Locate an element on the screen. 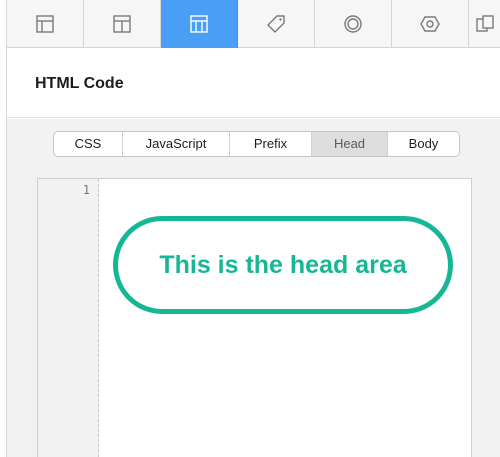 The width and height of the screenshot is (500, 457). callout-text: This is the head area is located at coordinates (283, 264).